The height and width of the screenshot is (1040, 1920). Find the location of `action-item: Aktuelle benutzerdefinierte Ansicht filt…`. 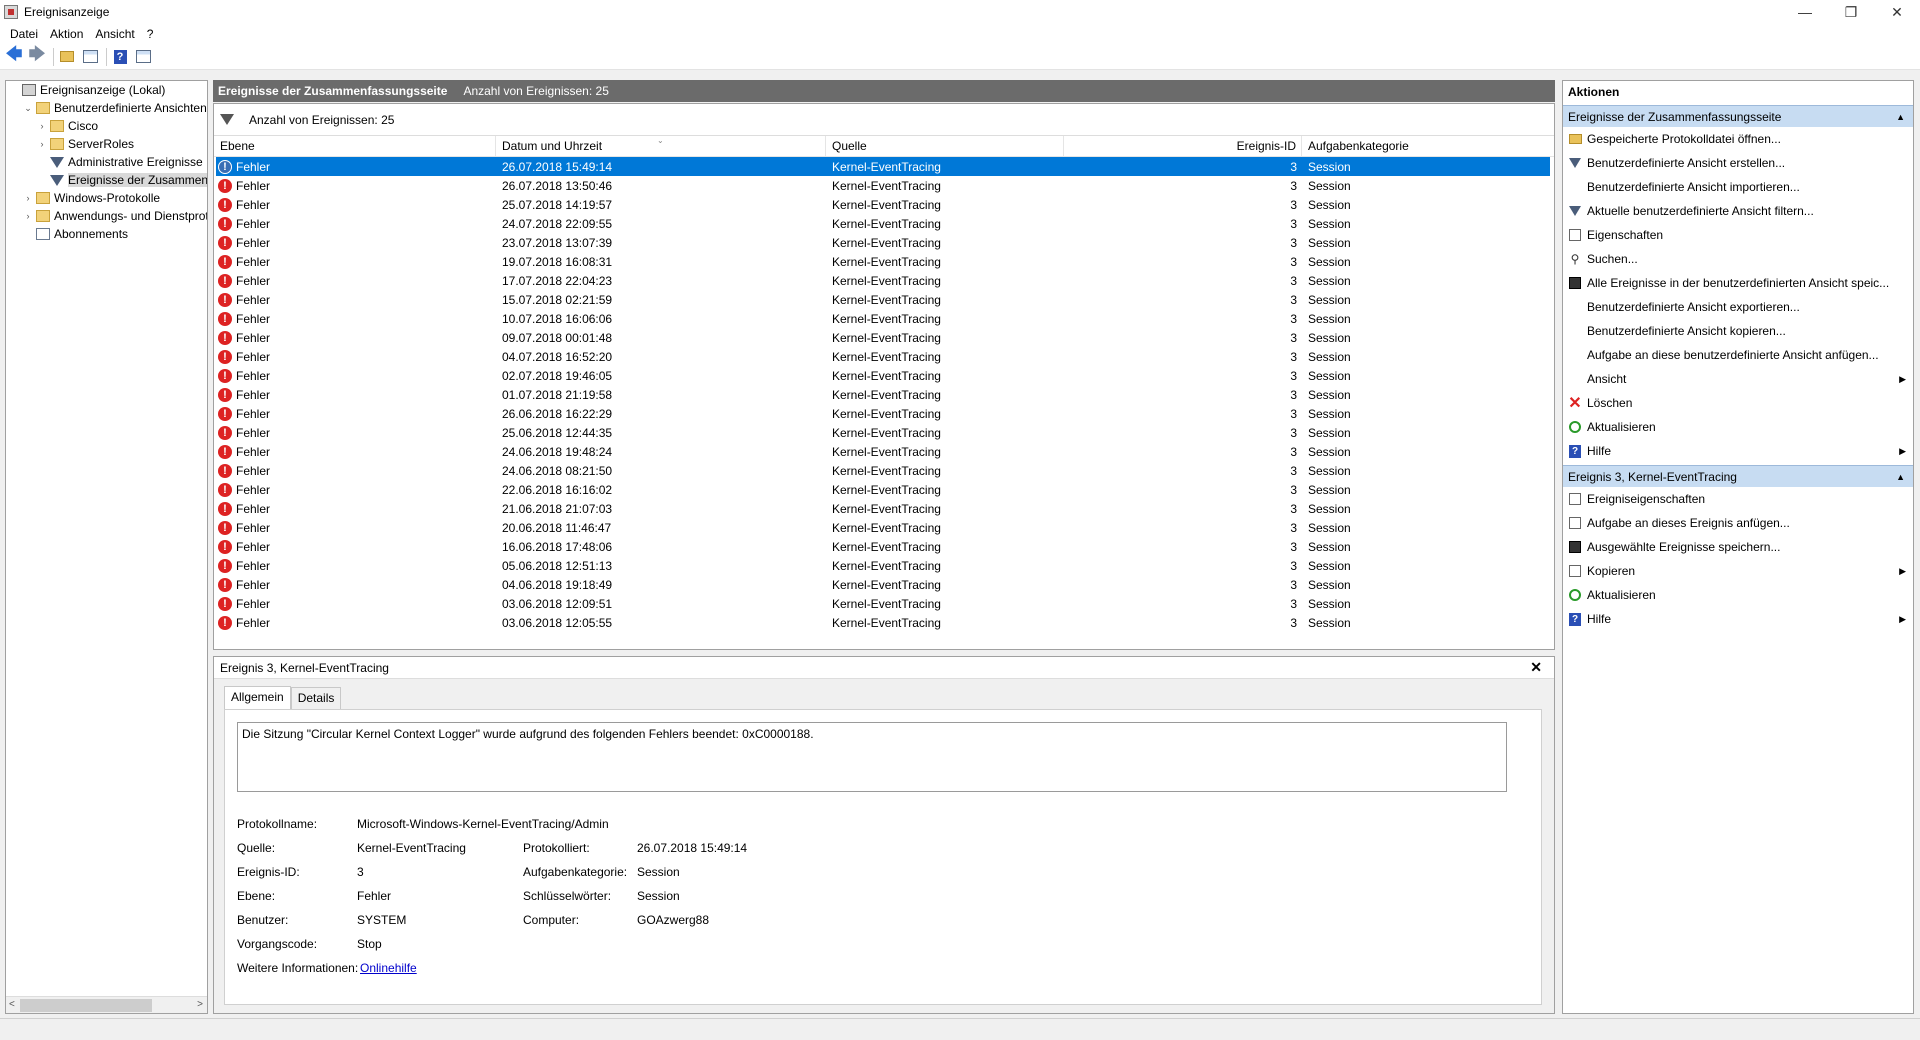

action-item: Aktuelle benutzerdefinierte Ansicht filt… is located at coordinates (1738, 211).